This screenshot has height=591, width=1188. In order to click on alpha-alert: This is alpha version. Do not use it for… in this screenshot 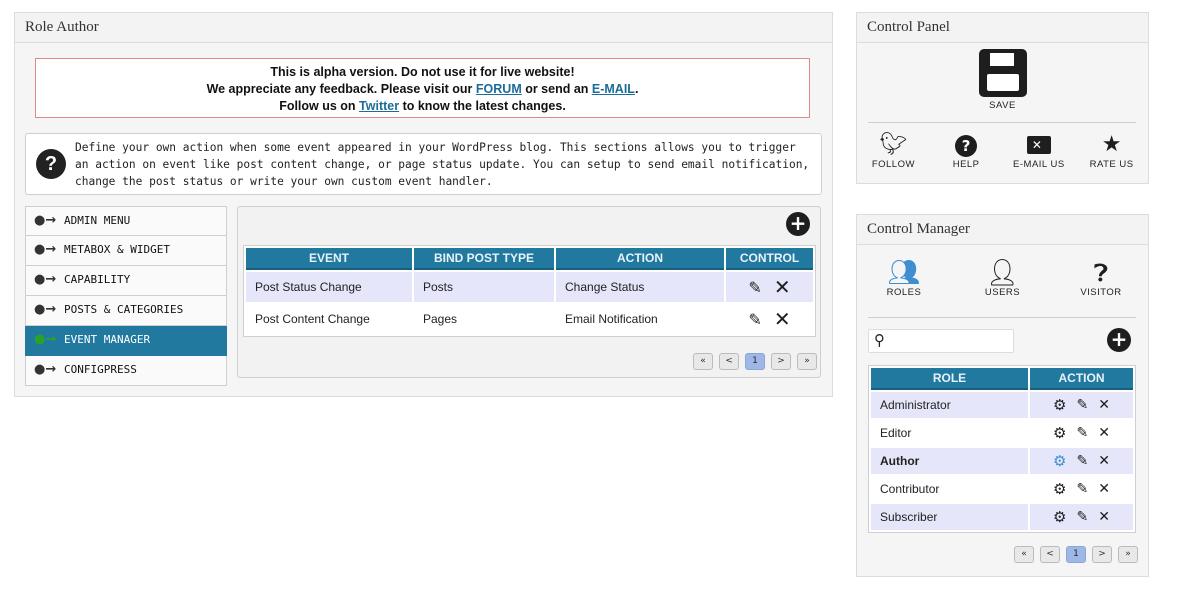, I will do `click(422, 88)`.